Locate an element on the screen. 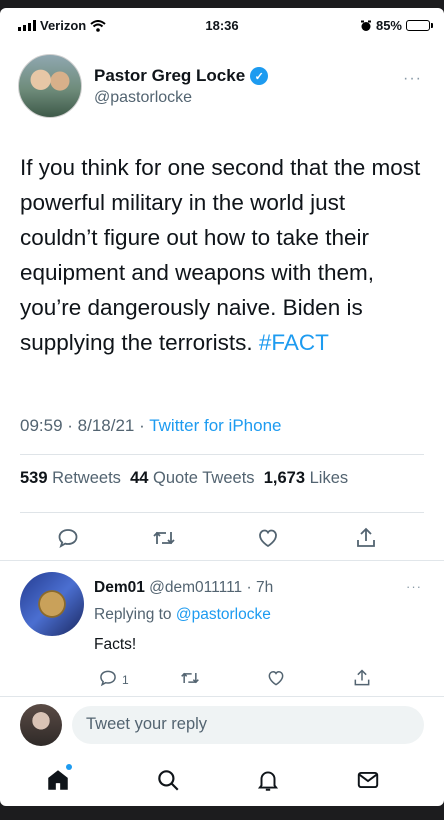  hashtag-link: #FACT is located at coordinates (294, 342).